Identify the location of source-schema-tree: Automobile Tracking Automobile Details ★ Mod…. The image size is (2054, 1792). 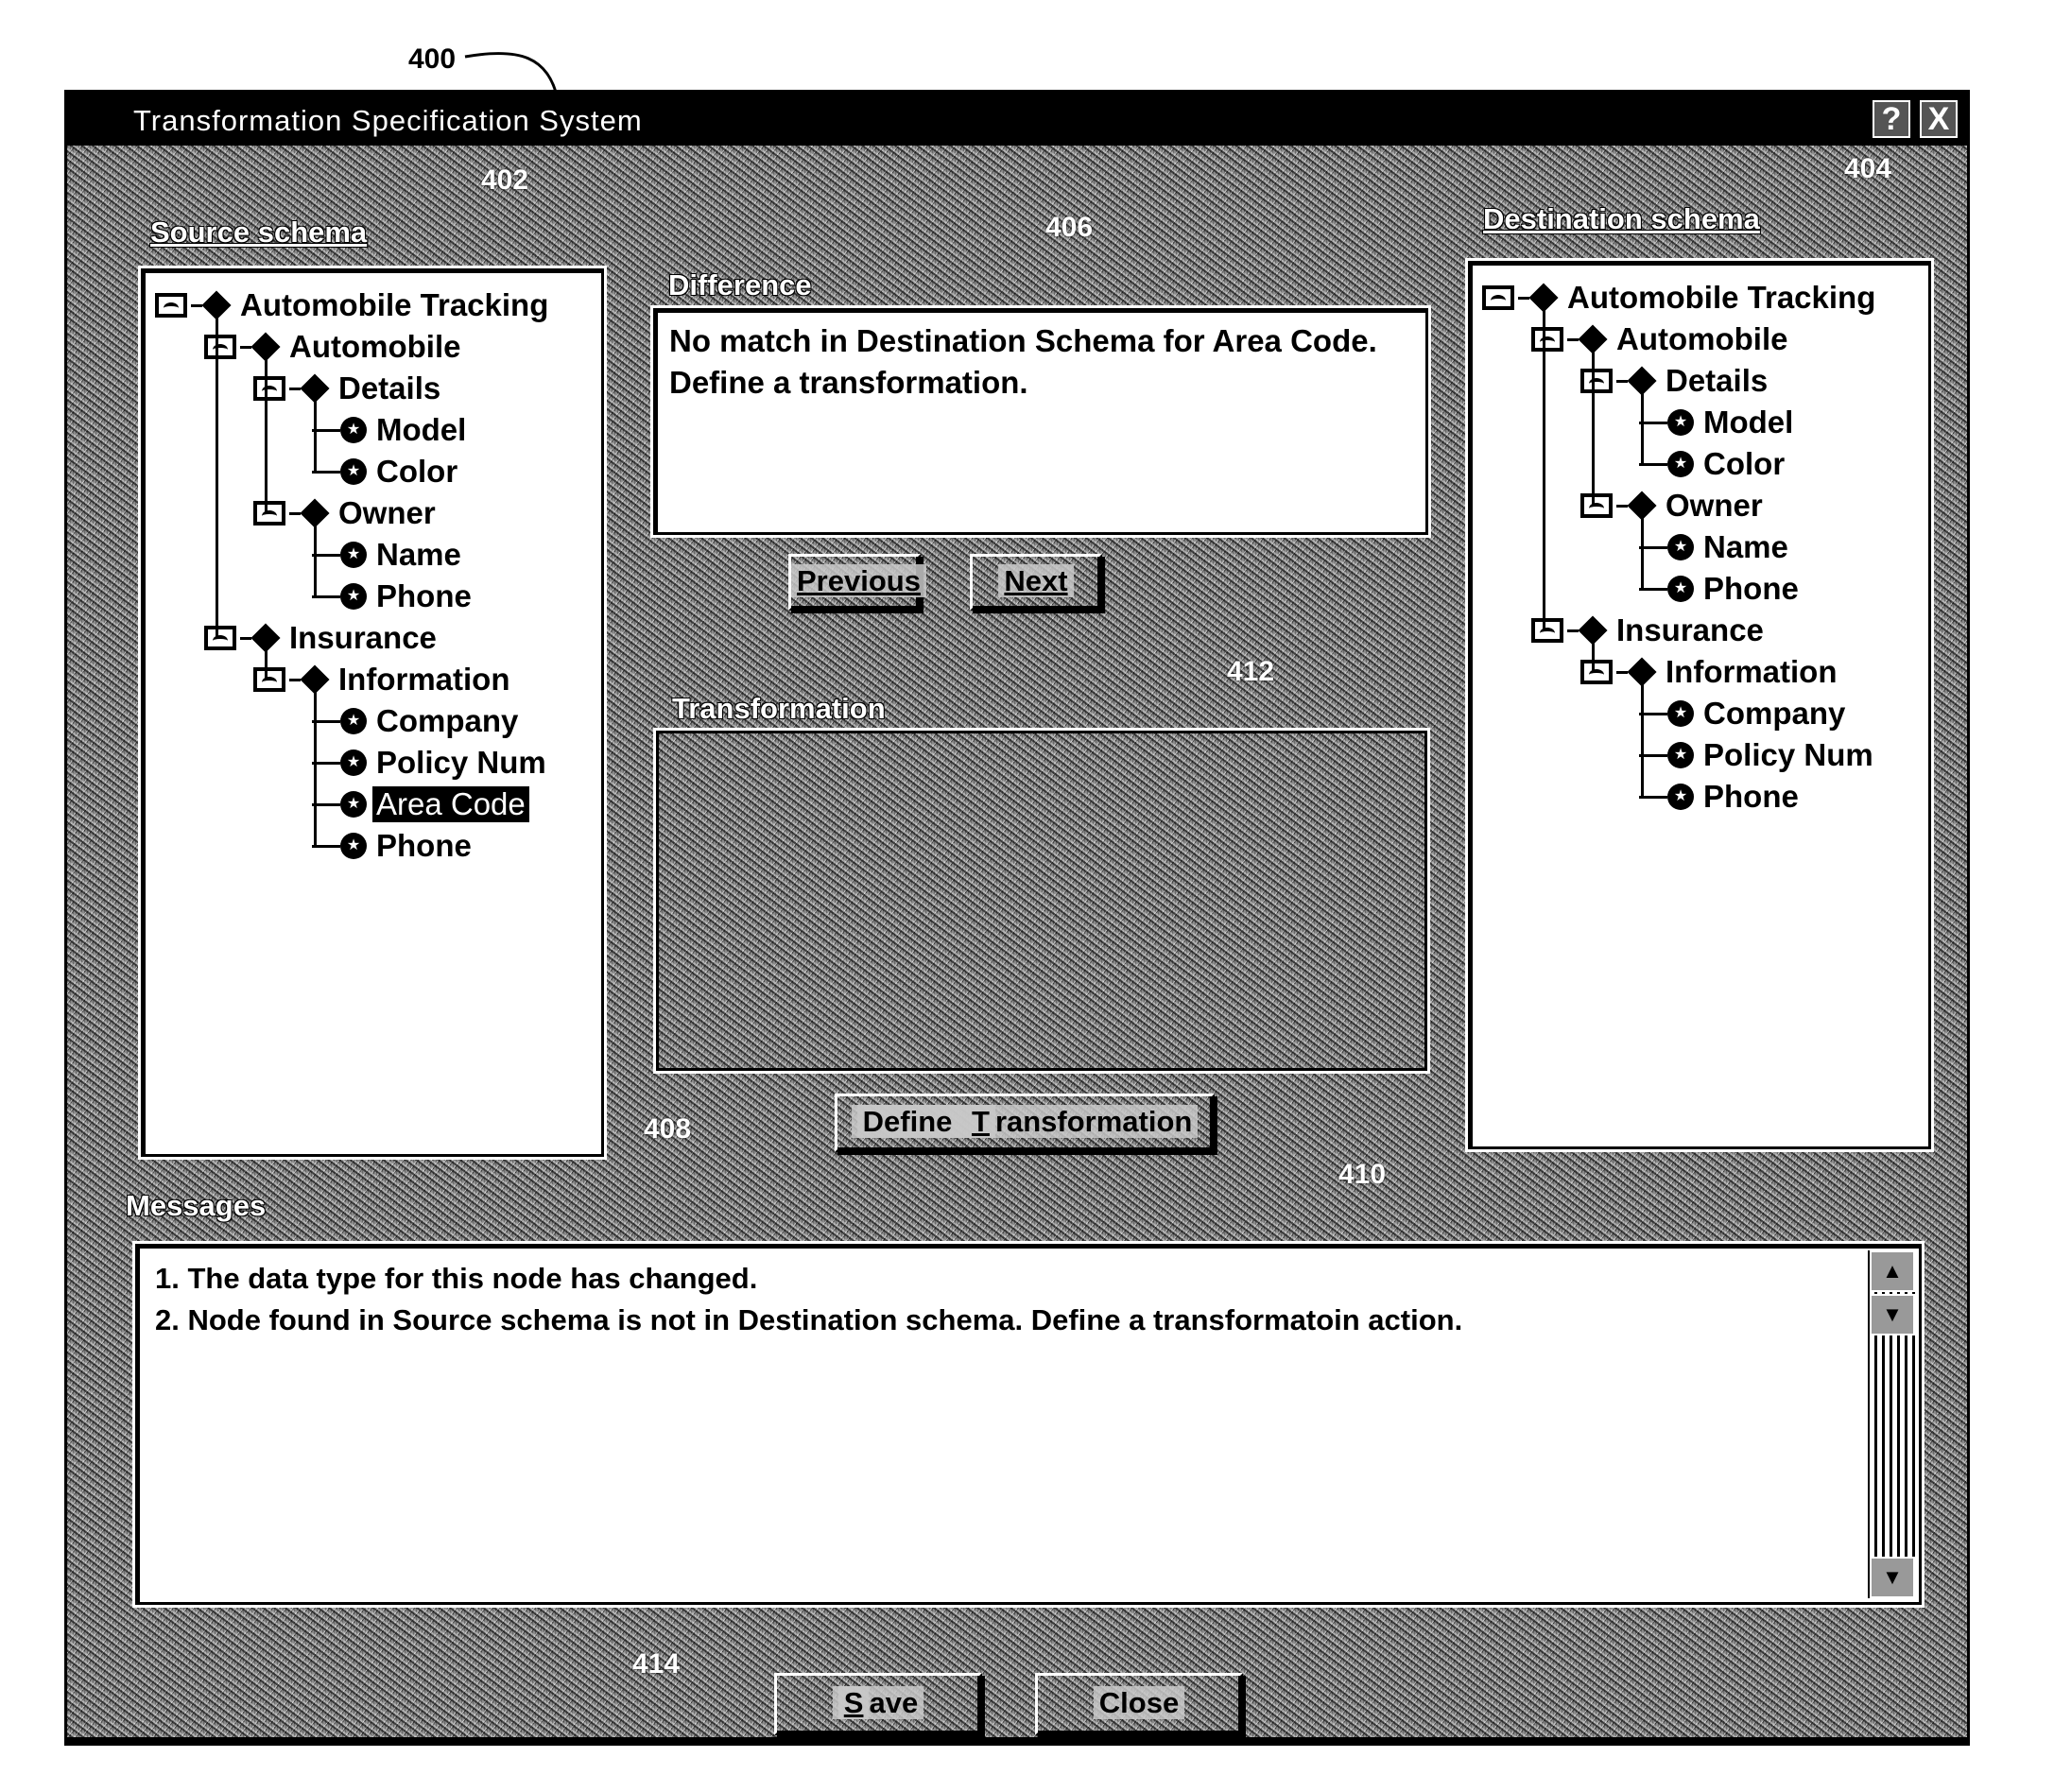
(373, 712).